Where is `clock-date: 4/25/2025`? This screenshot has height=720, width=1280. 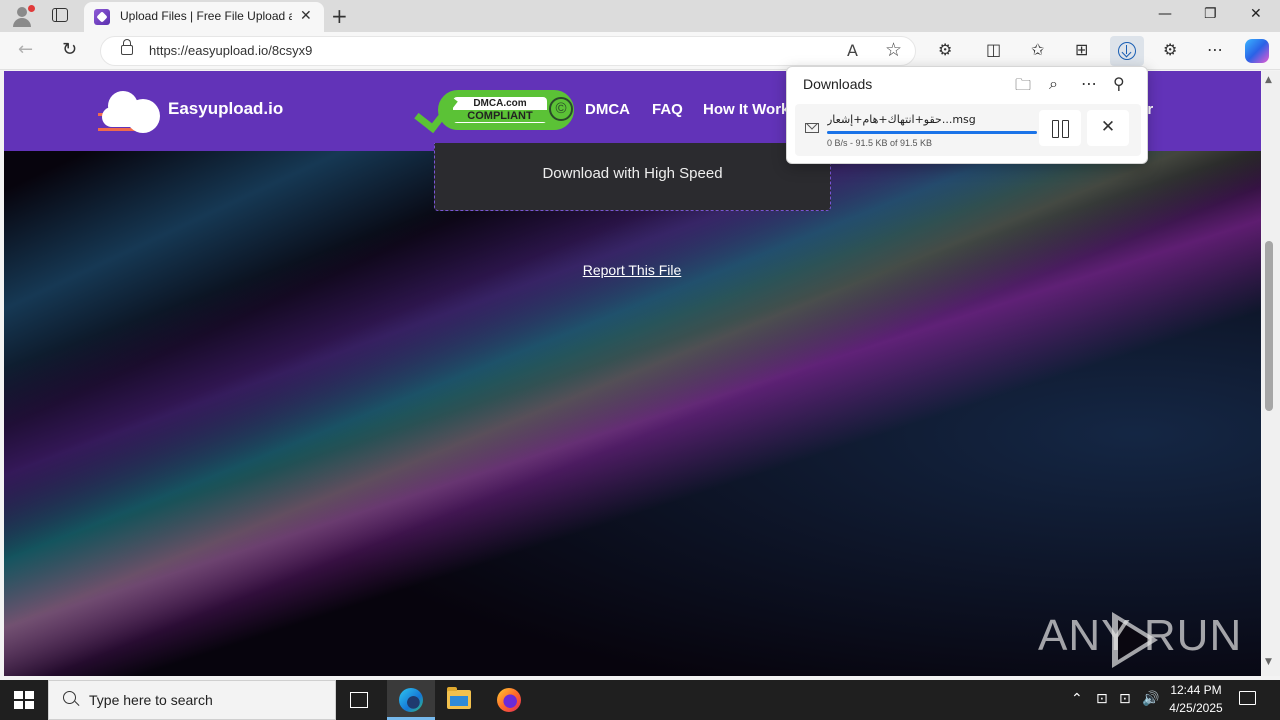
clock-date: 4/25/2025 is located at coordinates (1196, 708).